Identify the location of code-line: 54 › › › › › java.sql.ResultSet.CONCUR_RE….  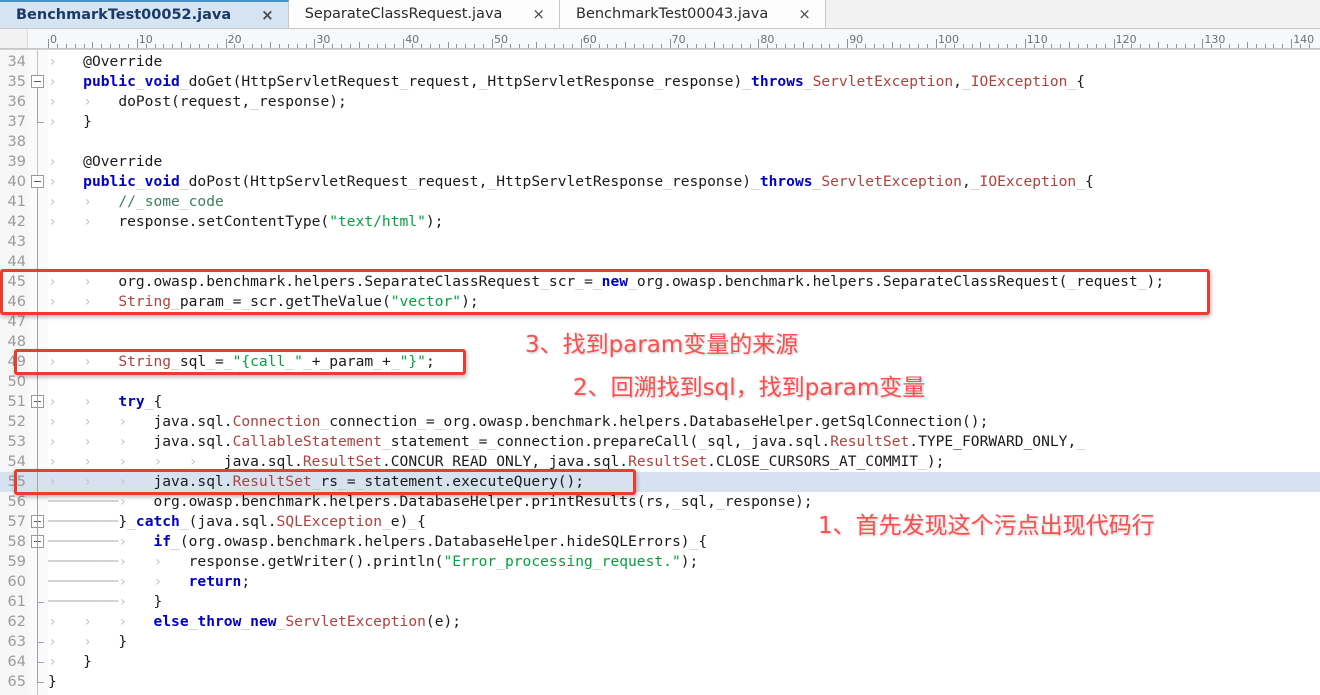
(660, 462).